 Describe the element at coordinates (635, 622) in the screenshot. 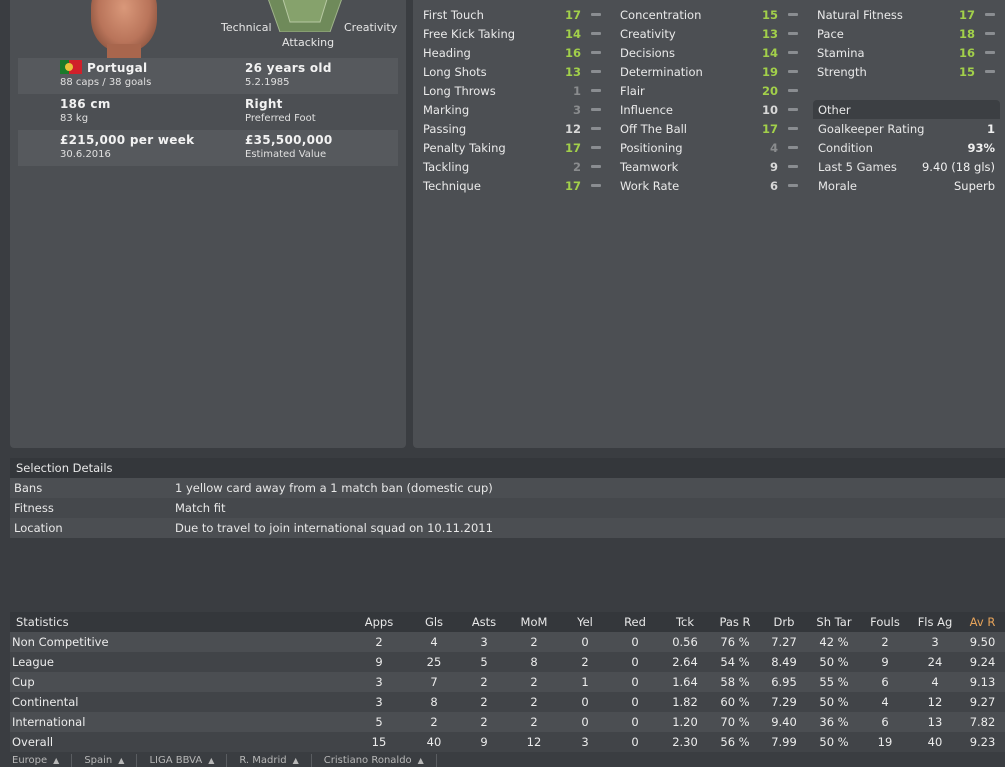

I see `column-header-red: Red` at that location.